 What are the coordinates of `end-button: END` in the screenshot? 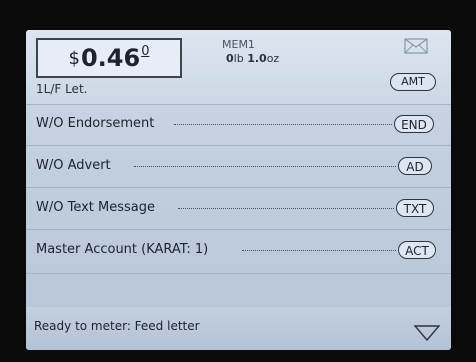 It's located at (414, 124).